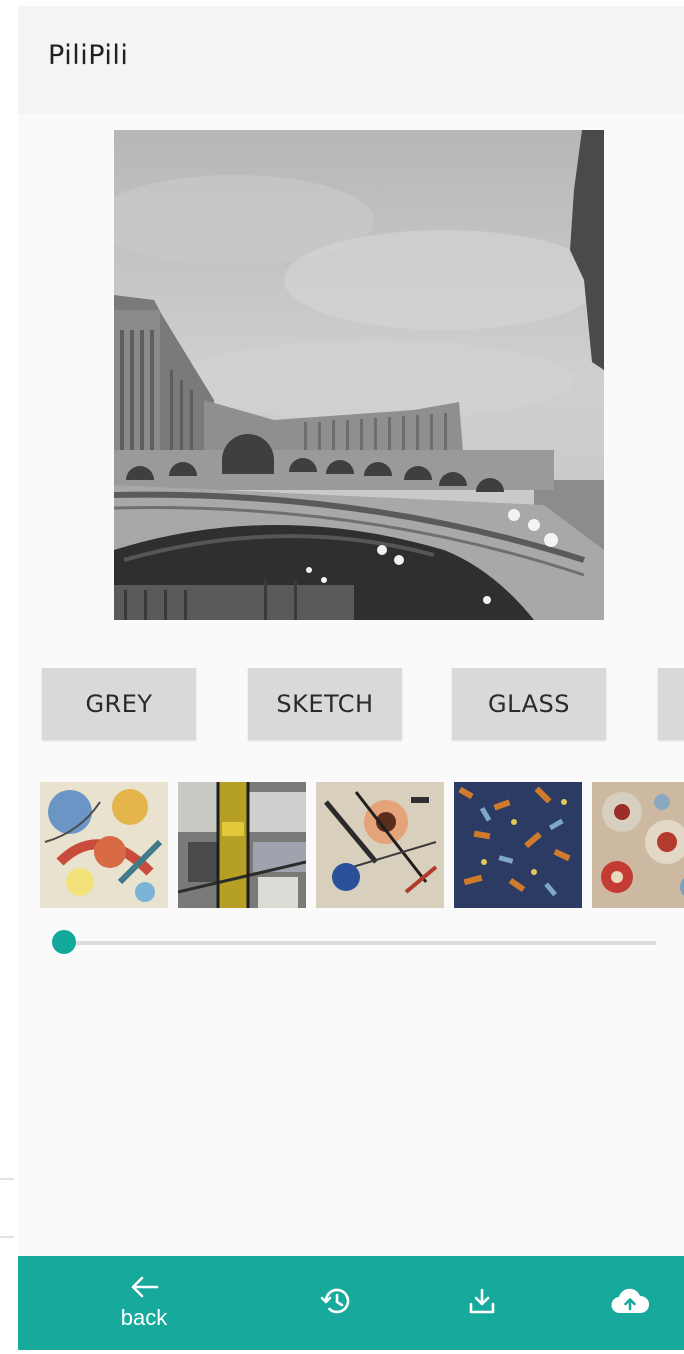 This screenshot has width=684, height=1354. What do you see at coordinates (88, 55) in the screenshot?
I see `app-title: PiliPili` at bounding box center [88, 55].